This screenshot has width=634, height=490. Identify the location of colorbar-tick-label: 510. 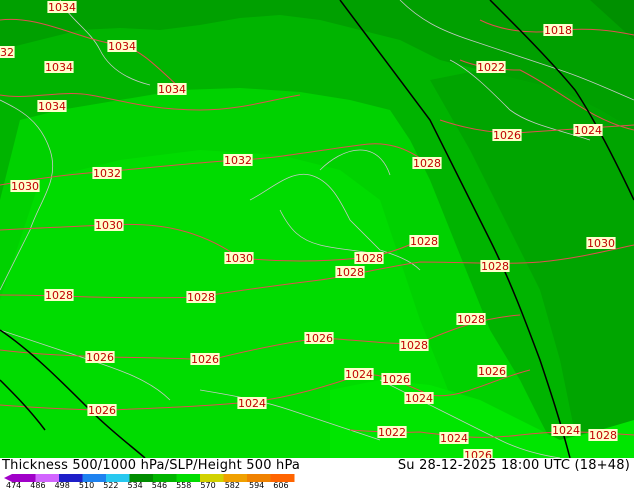
(86, 485).